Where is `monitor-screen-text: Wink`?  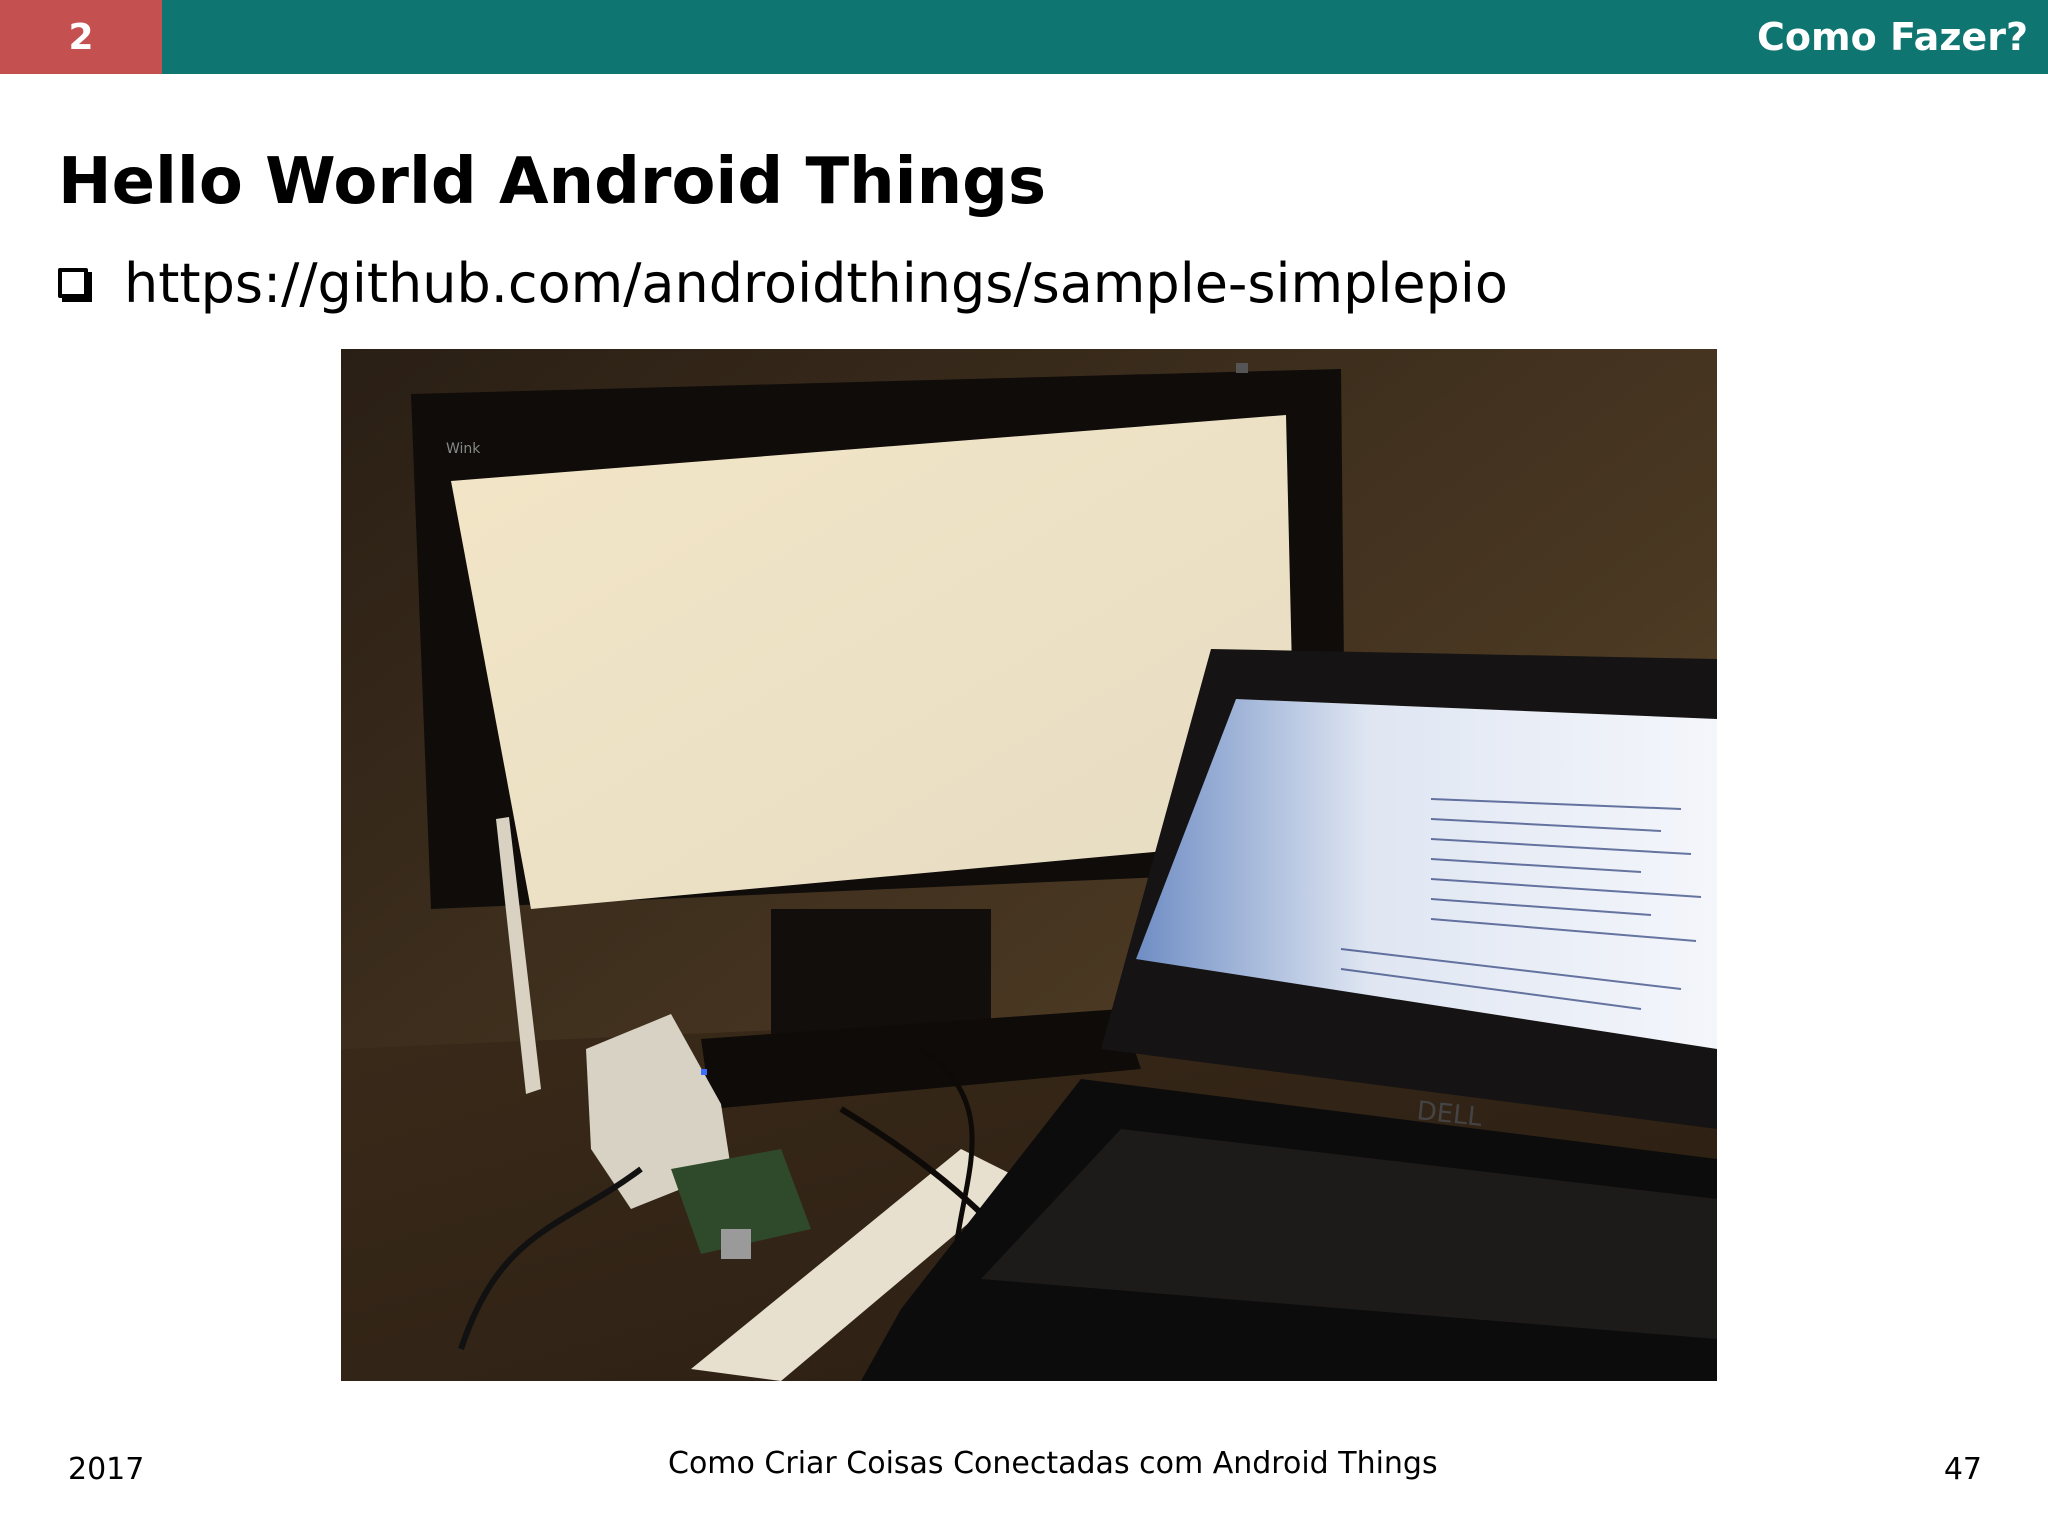 monitor-screen-text: Wink is located at coordinates (463, 449).